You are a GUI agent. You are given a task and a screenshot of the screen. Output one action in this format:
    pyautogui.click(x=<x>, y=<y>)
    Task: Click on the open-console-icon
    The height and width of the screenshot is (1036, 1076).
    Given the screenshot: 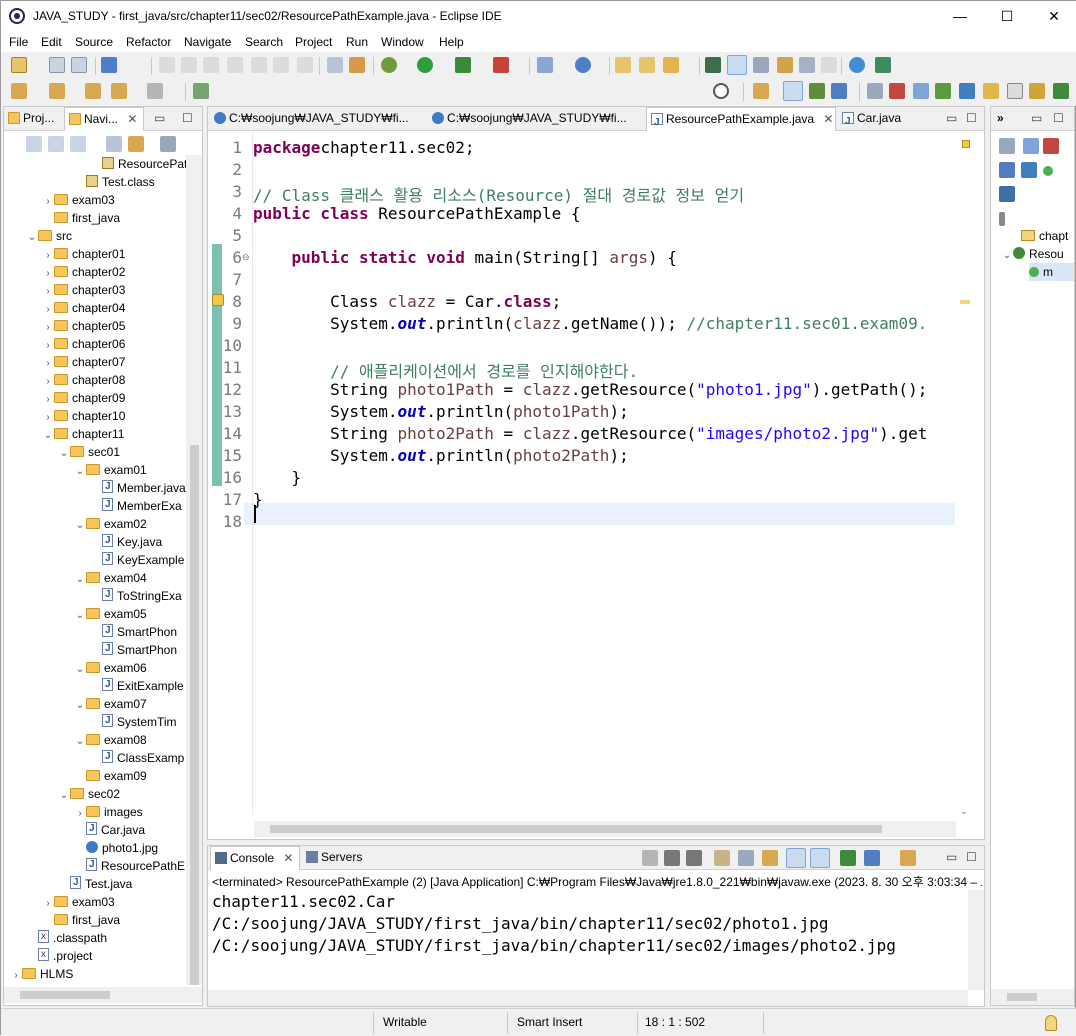 What is the action you would take?
    pyautogui.click(x=908, y=858)
    